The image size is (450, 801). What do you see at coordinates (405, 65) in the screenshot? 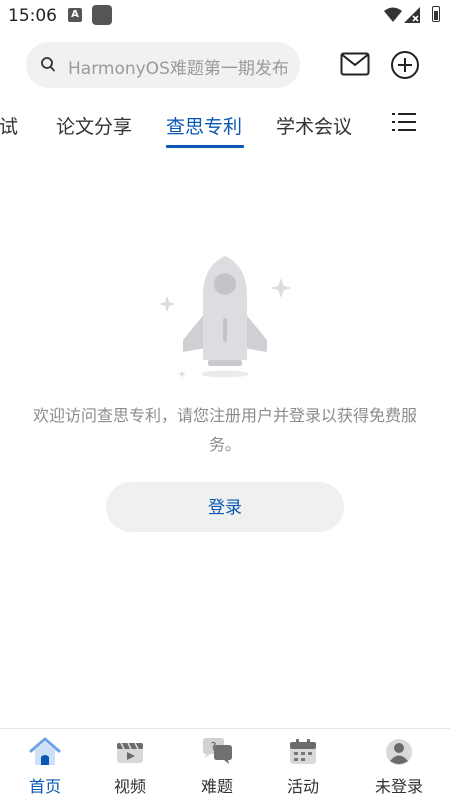
I see `plus-circle-icon` at bounding box center [405, 65].